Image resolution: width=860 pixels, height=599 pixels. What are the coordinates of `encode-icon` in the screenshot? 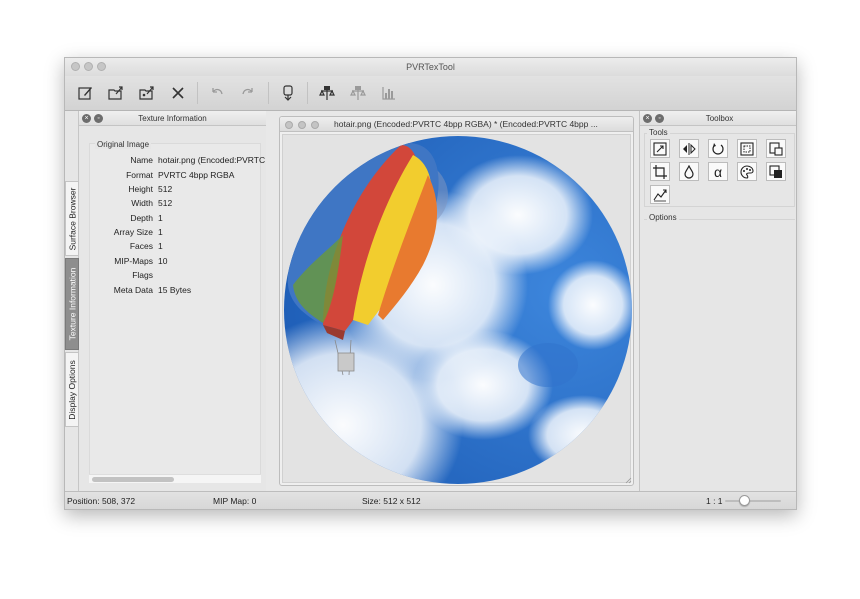 It's located at (288, 93).